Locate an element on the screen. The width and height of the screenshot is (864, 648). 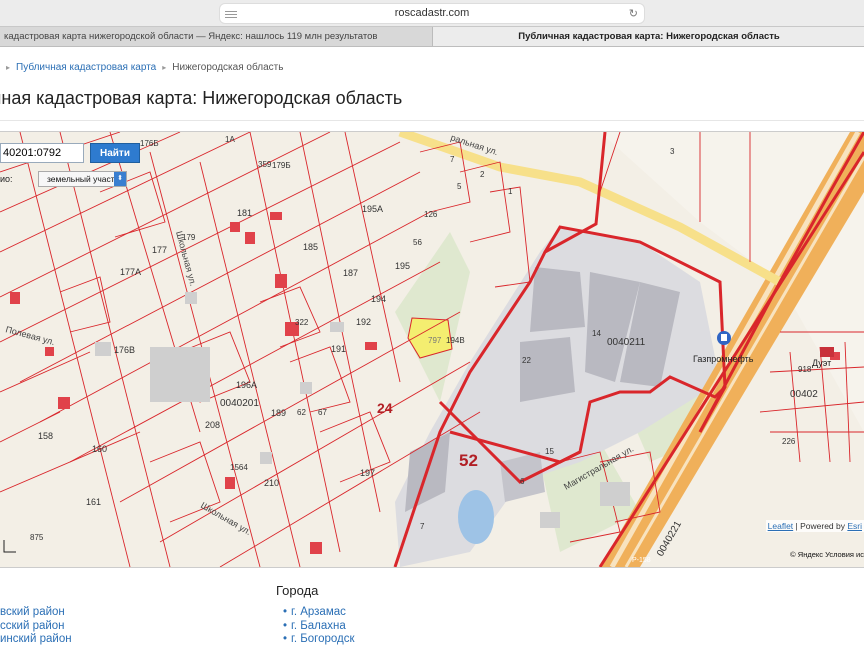
breadcrumb-current: Нижегородская область is located at coordinates (228, 67).